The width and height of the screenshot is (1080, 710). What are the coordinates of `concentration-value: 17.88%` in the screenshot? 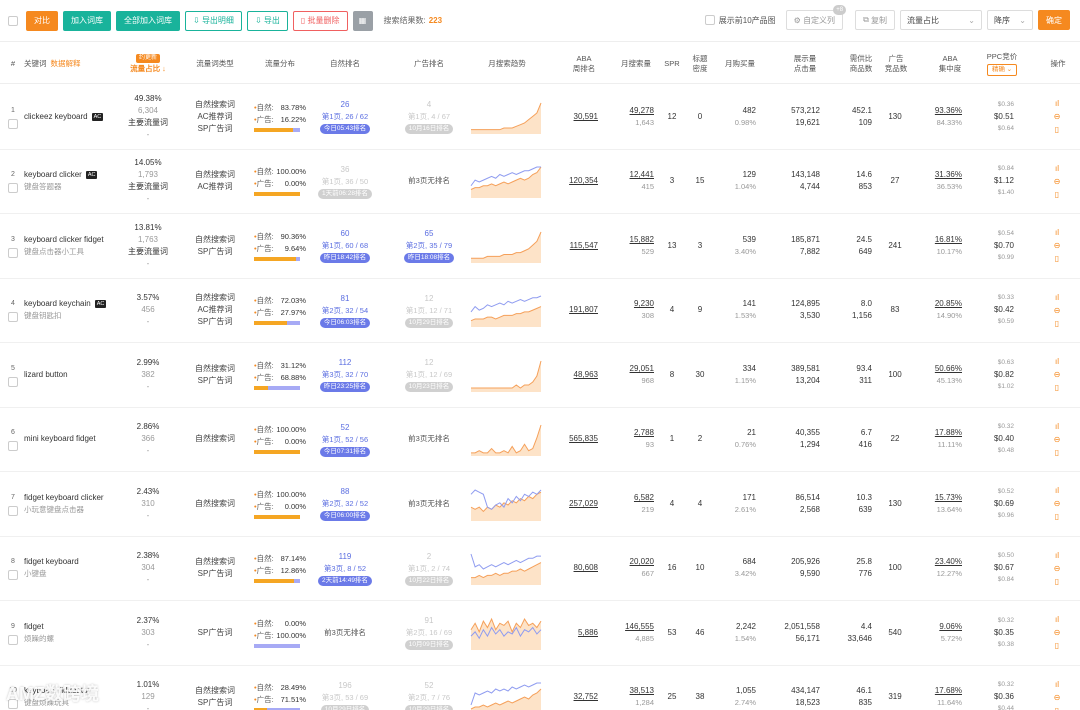 It's located at (948, 433).